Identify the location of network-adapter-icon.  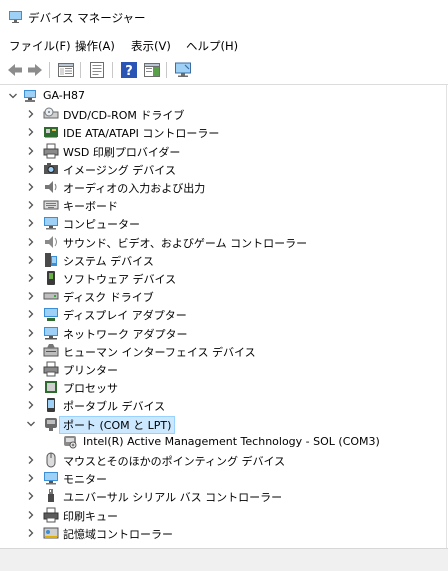
(51, 333).